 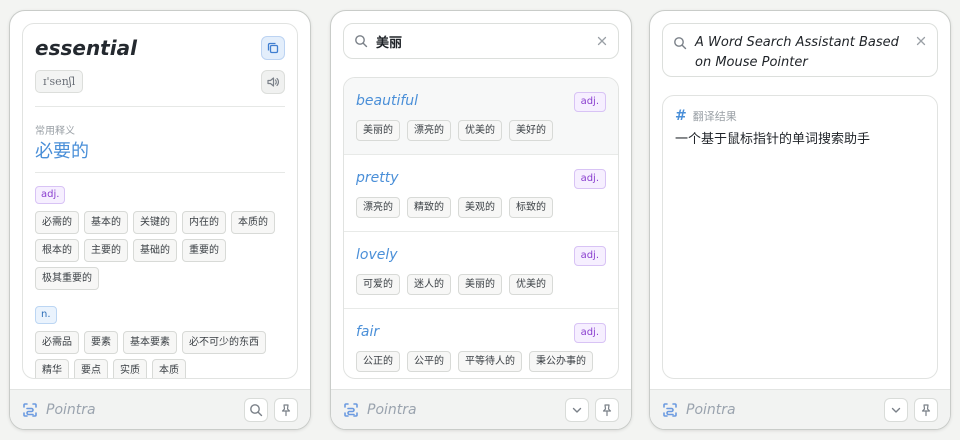 What do you see at coordinates (378, 284) in the screenshot?
I see `meaning-tag: 可爱的` at bounding box center [378, 284].